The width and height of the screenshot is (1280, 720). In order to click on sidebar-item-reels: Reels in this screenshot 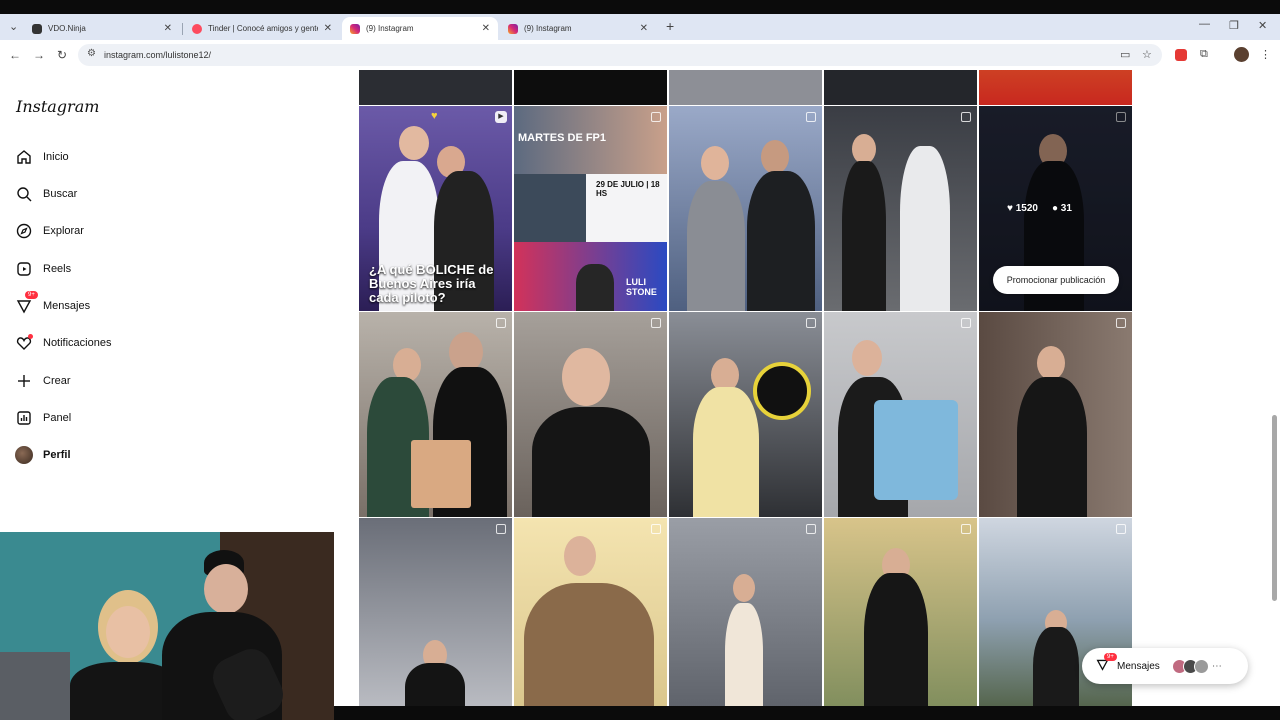, I will do `click(42, 269)`.